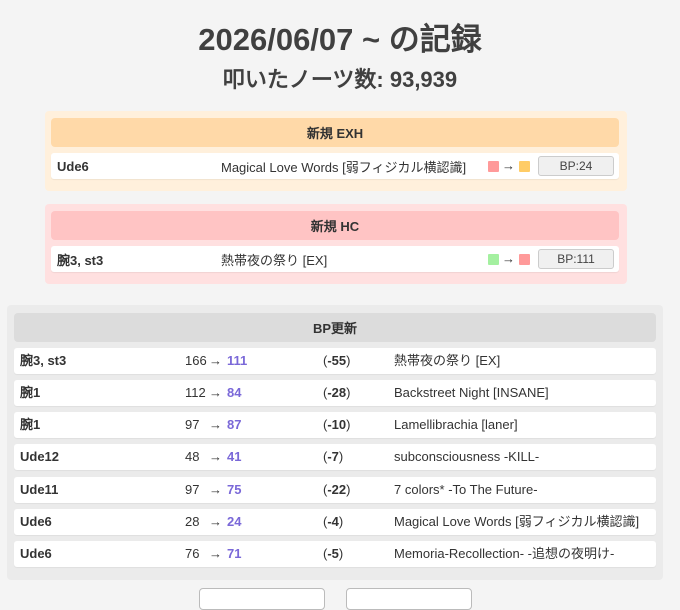  What do you see at coordinates (262, 599) in the screenshot?
I see `bottom-button-left` at bounding box center [262, 599].